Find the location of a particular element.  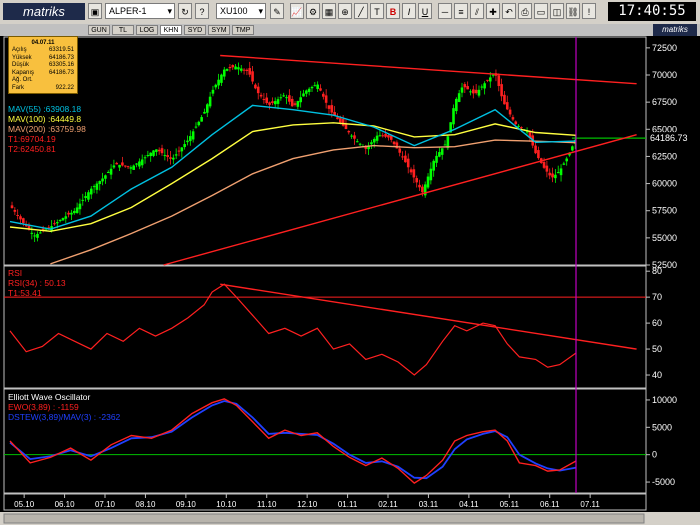

rsi-t1-row: T1:53.41 is located at coordinates (25, 293).